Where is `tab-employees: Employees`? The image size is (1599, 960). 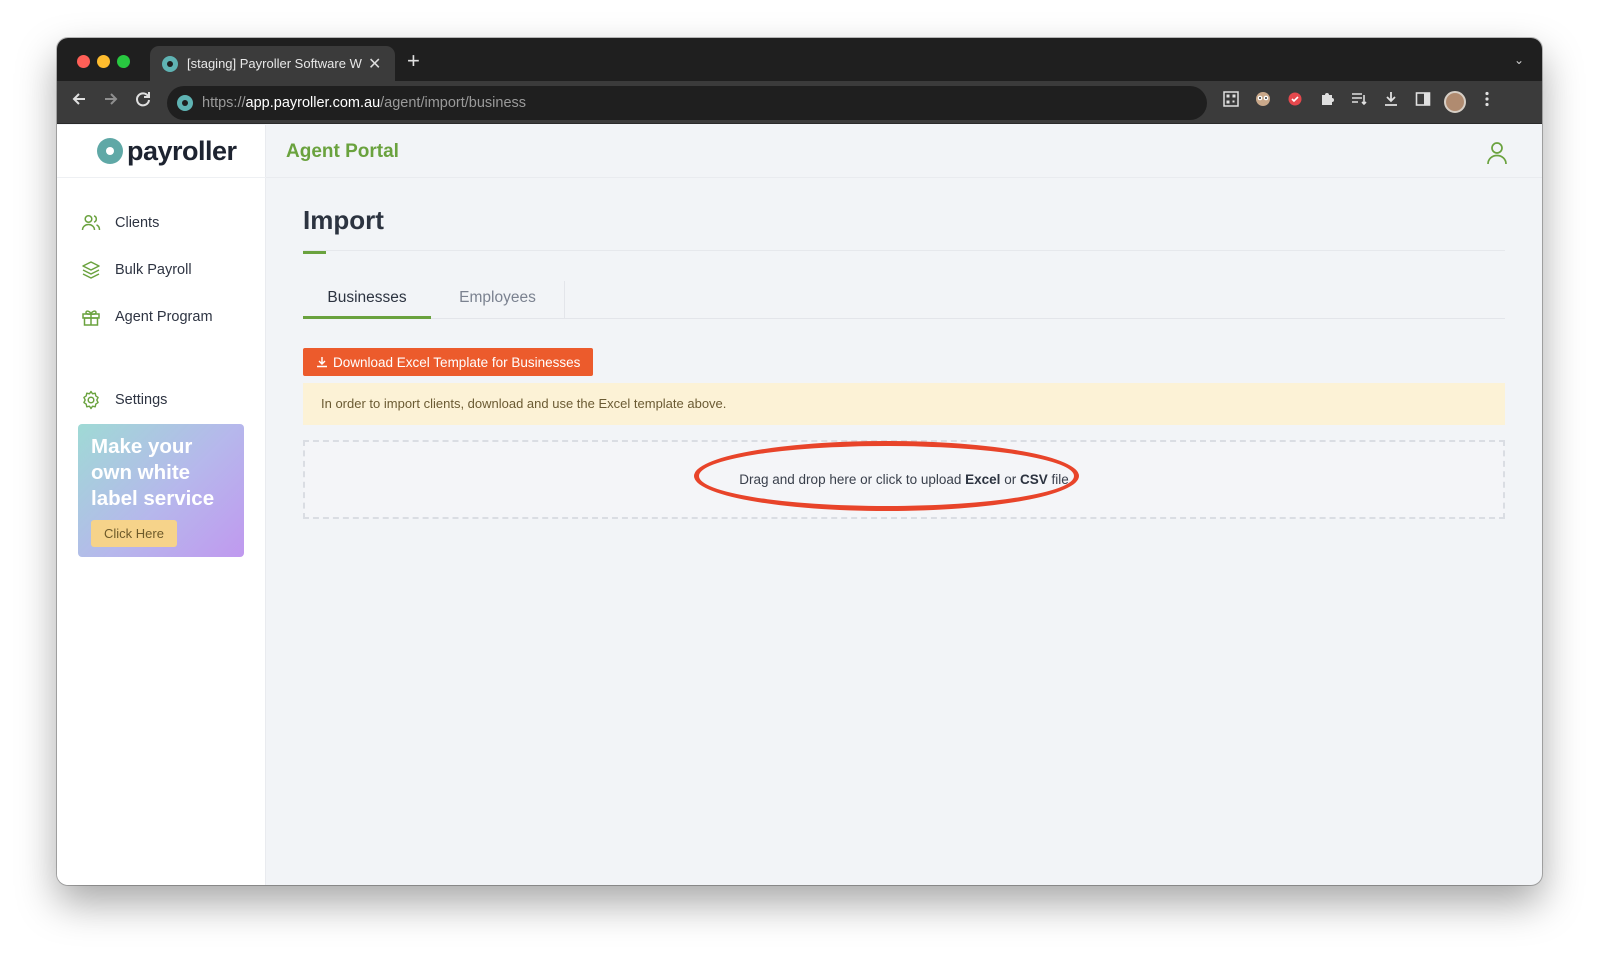 tab-employees: Employees is located at coordinates (498, 300).